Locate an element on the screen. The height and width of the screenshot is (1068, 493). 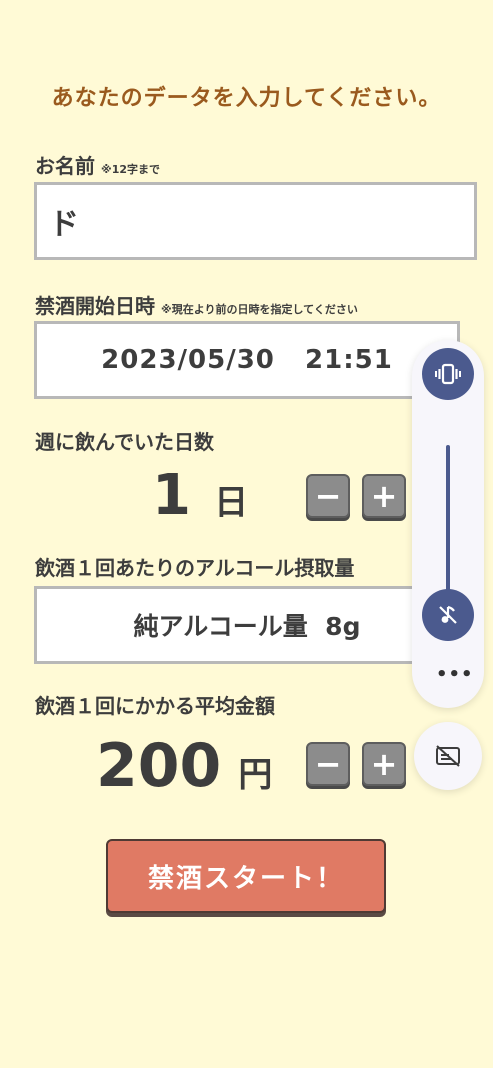
start-datetime-label-text: 禁酒開始日時 is located at coordinates (95, 306).